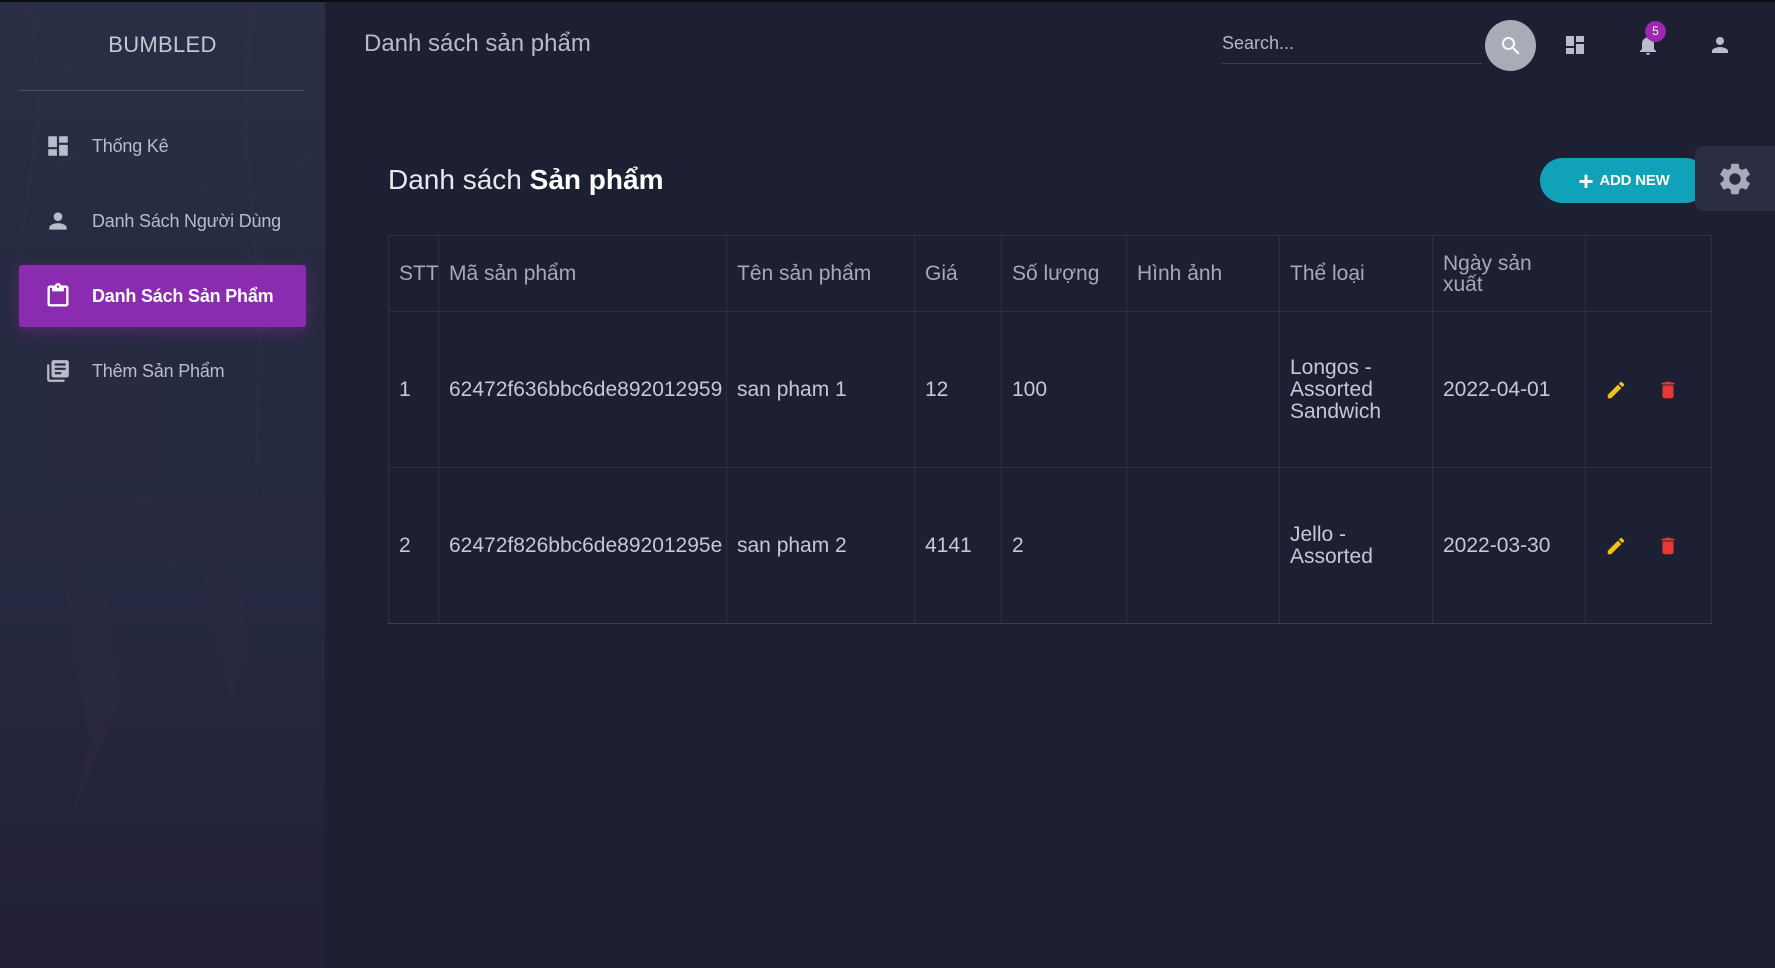  Describe the element at coordinates (1509, 389) in the screenshot. I see `cell-date: 2022-04-01` at that location.